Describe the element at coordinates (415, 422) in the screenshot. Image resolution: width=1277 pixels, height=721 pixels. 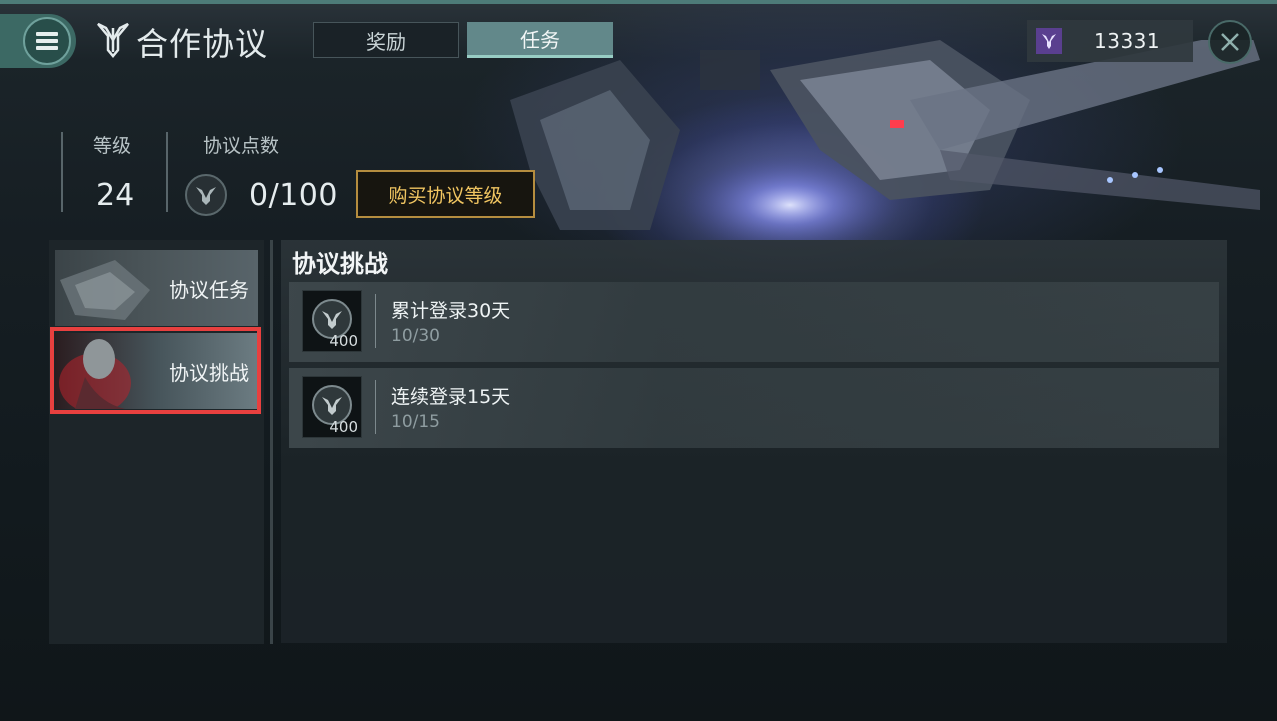
I see `task-progress: 10/15` at that location.